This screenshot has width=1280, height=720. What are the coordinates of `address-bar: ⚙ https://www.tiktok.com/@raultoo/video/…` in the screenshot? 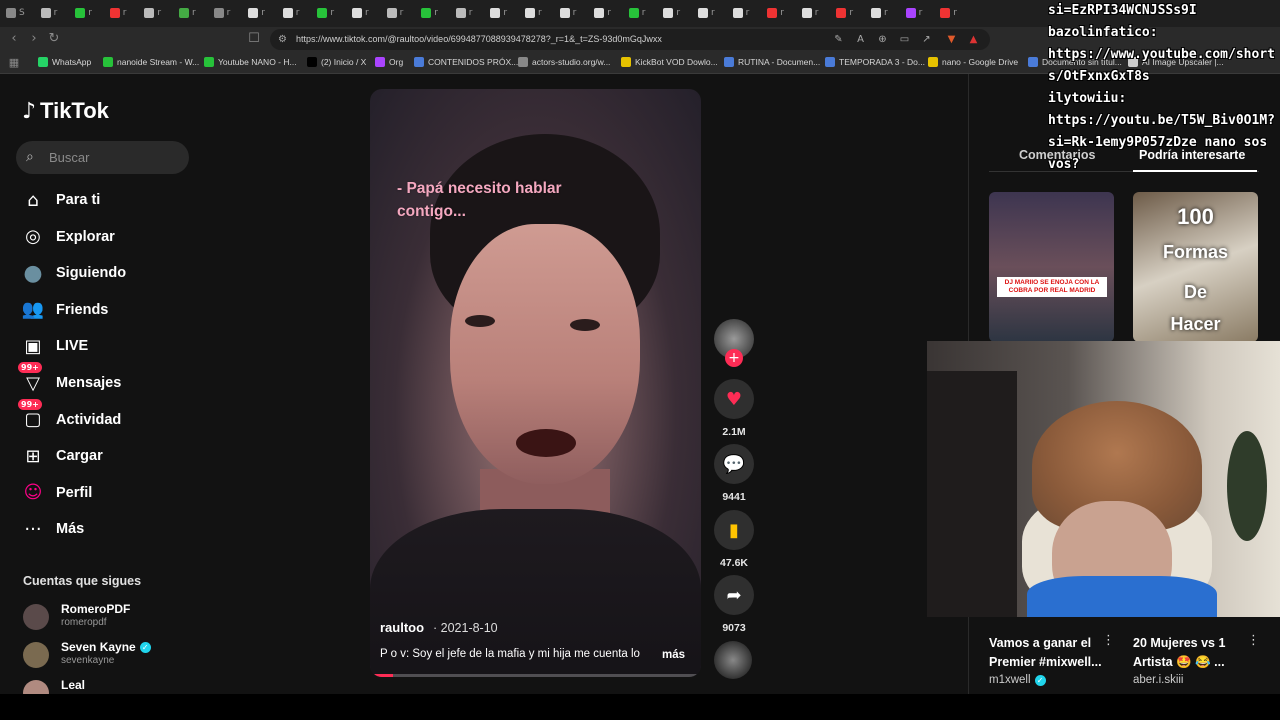 It's located at (630, 39).